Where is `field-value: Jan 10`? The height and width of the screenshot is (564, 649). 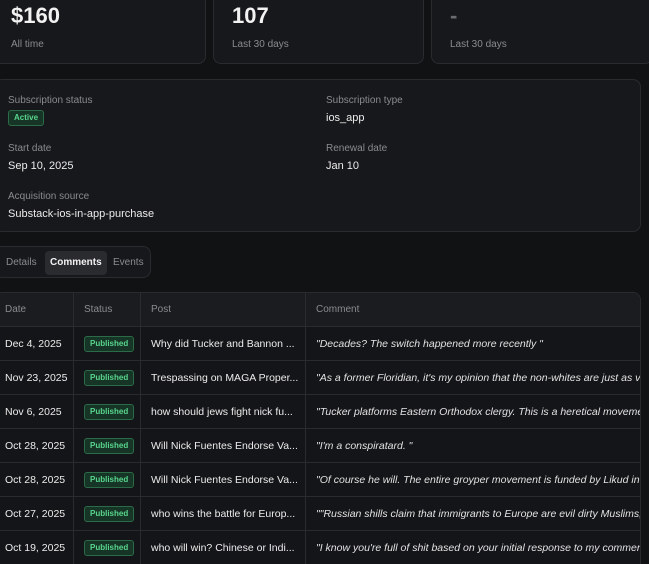 field-value: Jan 10 is located at coordinates (343, 166).